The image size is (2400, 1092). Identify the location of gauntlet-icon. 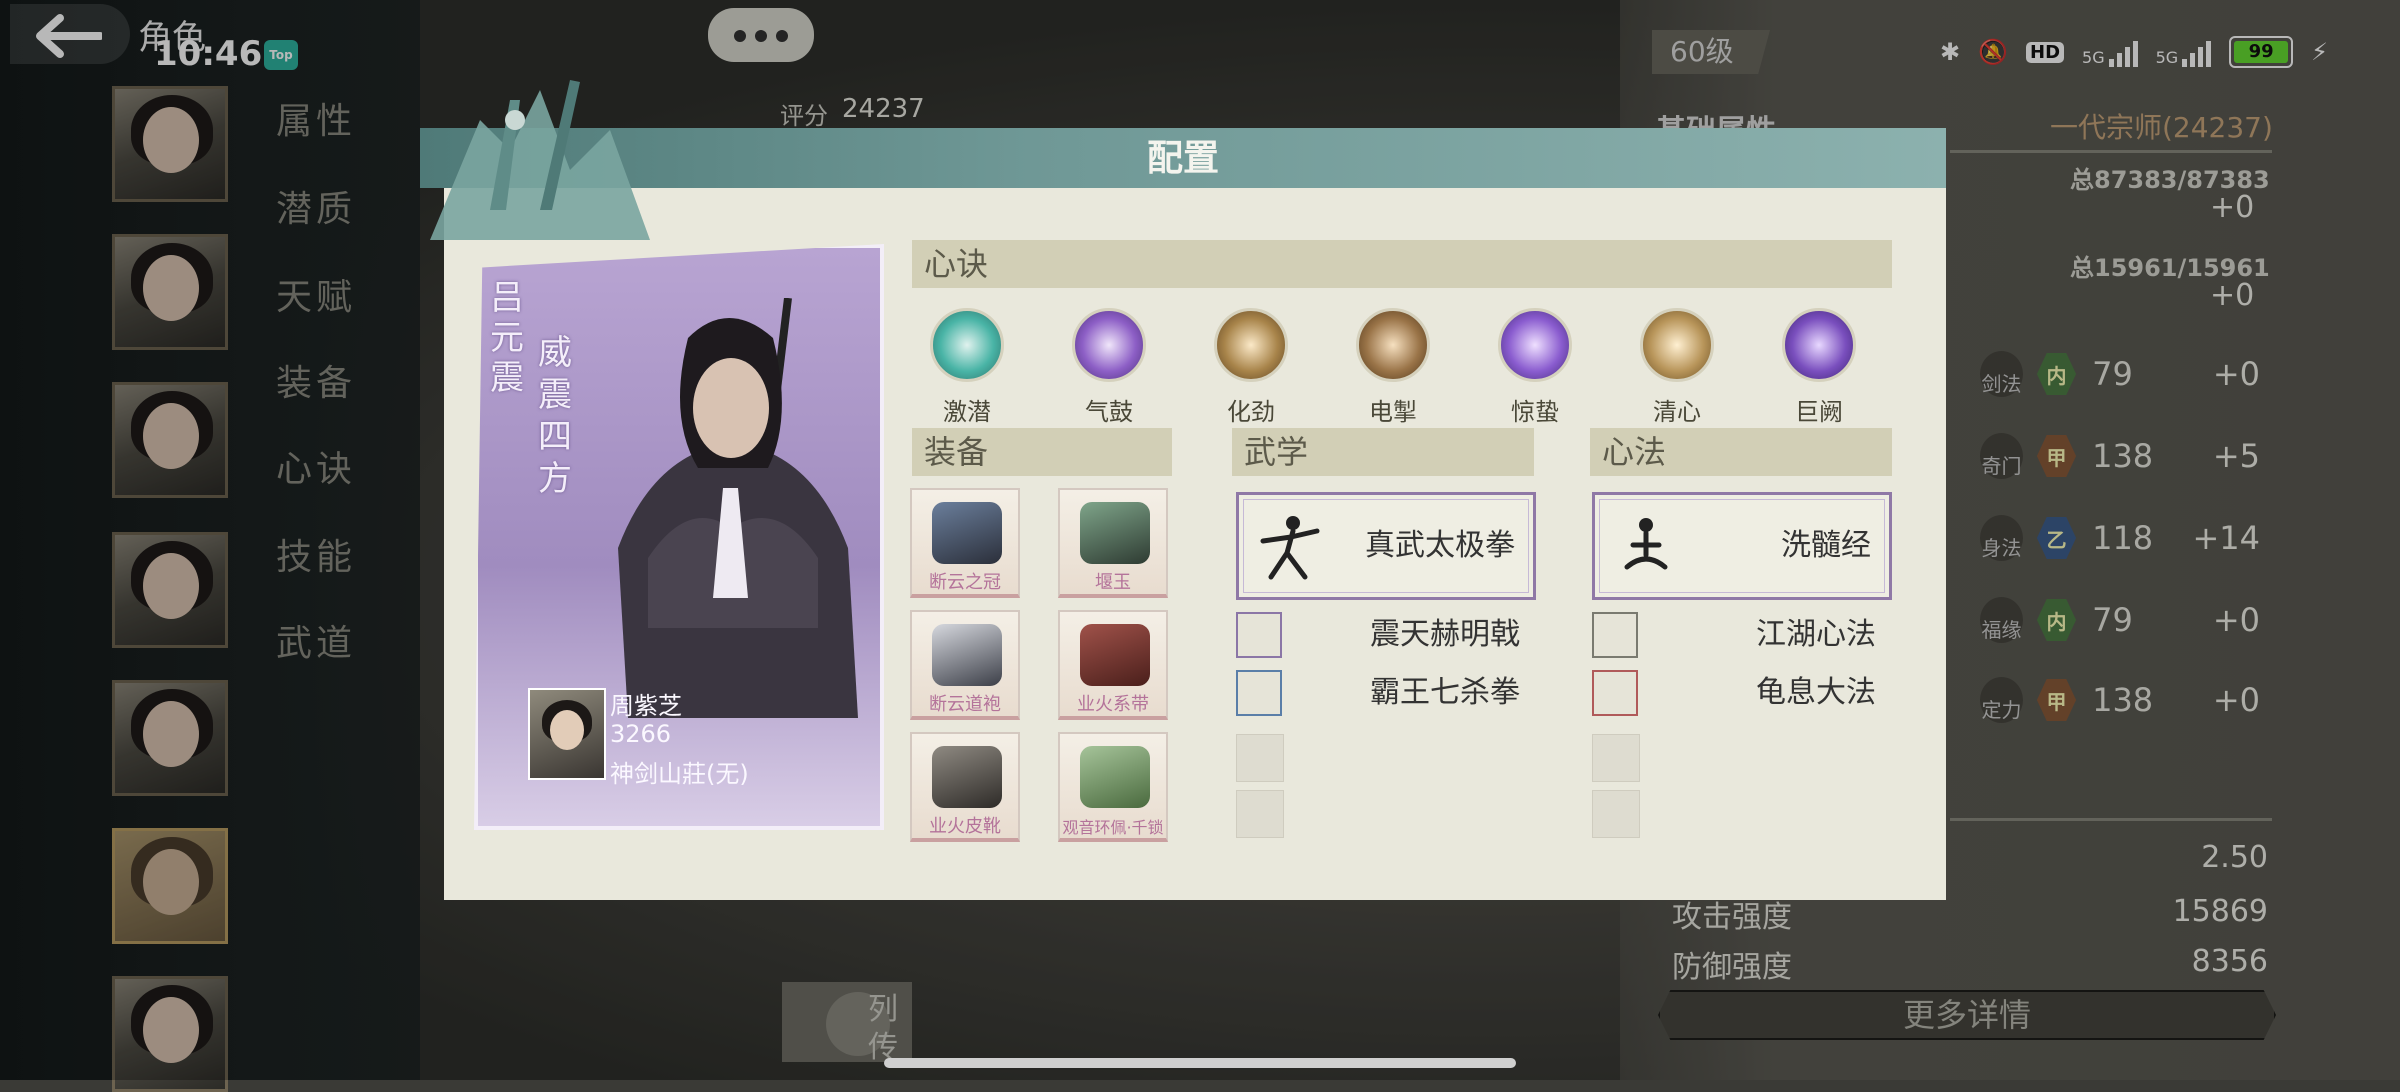
(1115, 533).